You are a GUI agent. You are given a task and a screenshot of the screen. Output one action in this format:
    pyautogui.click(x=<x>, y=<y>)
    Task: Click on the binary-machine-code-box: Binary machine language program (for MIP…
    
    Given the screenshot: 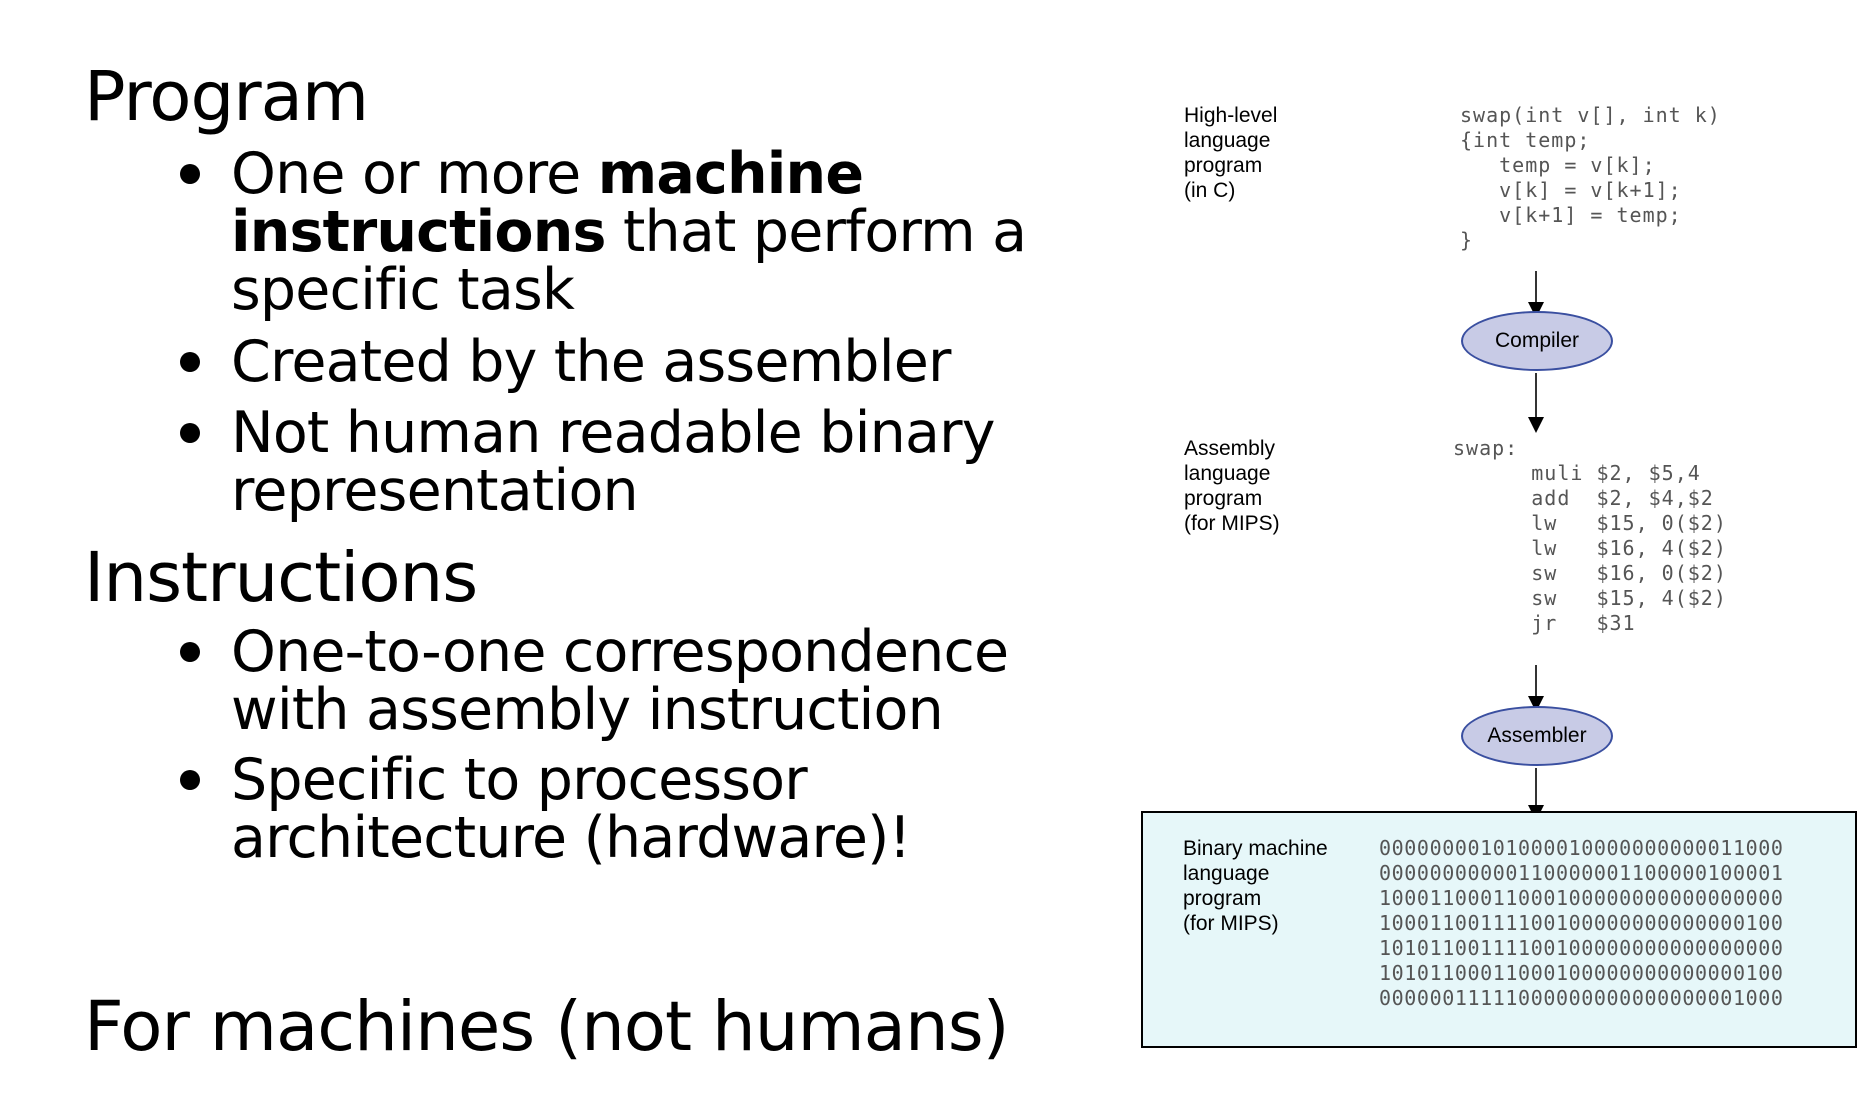 What is the action you would take?
    pyautogui.click(x=1499, y=929)
    